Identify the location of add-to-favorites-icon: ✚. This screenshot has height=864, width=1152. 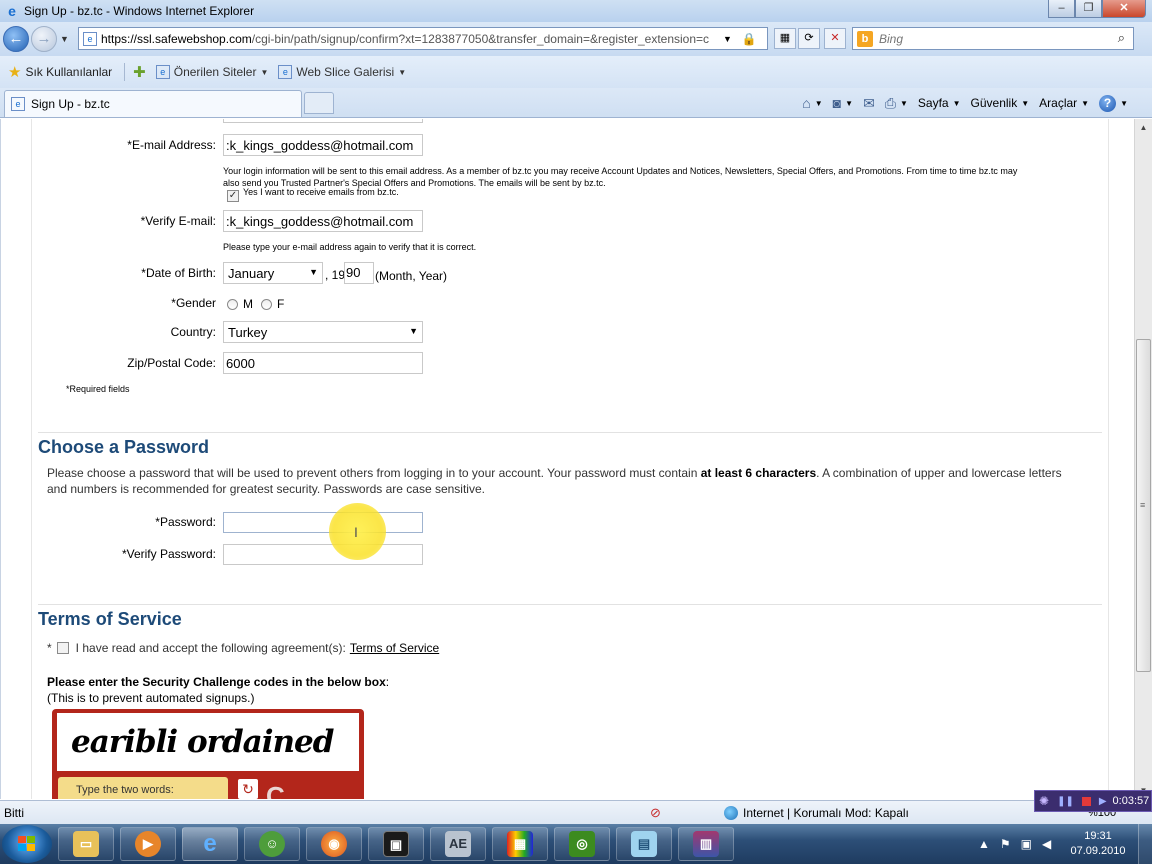
(139, 72).